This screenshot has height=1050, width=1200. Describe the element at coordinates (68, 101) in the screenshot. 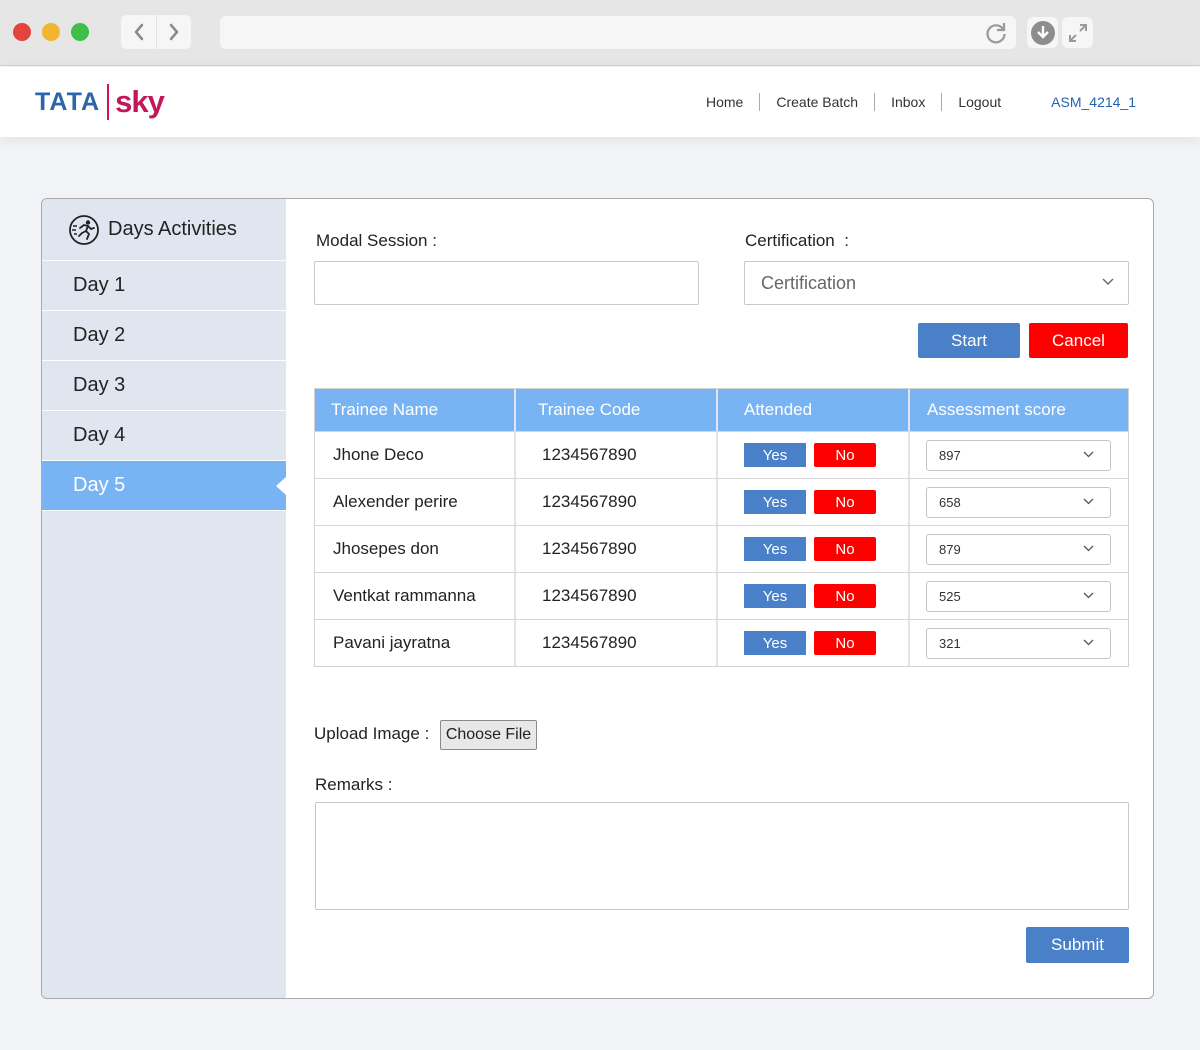

I see `logo-tata-text: TATA` at that location.